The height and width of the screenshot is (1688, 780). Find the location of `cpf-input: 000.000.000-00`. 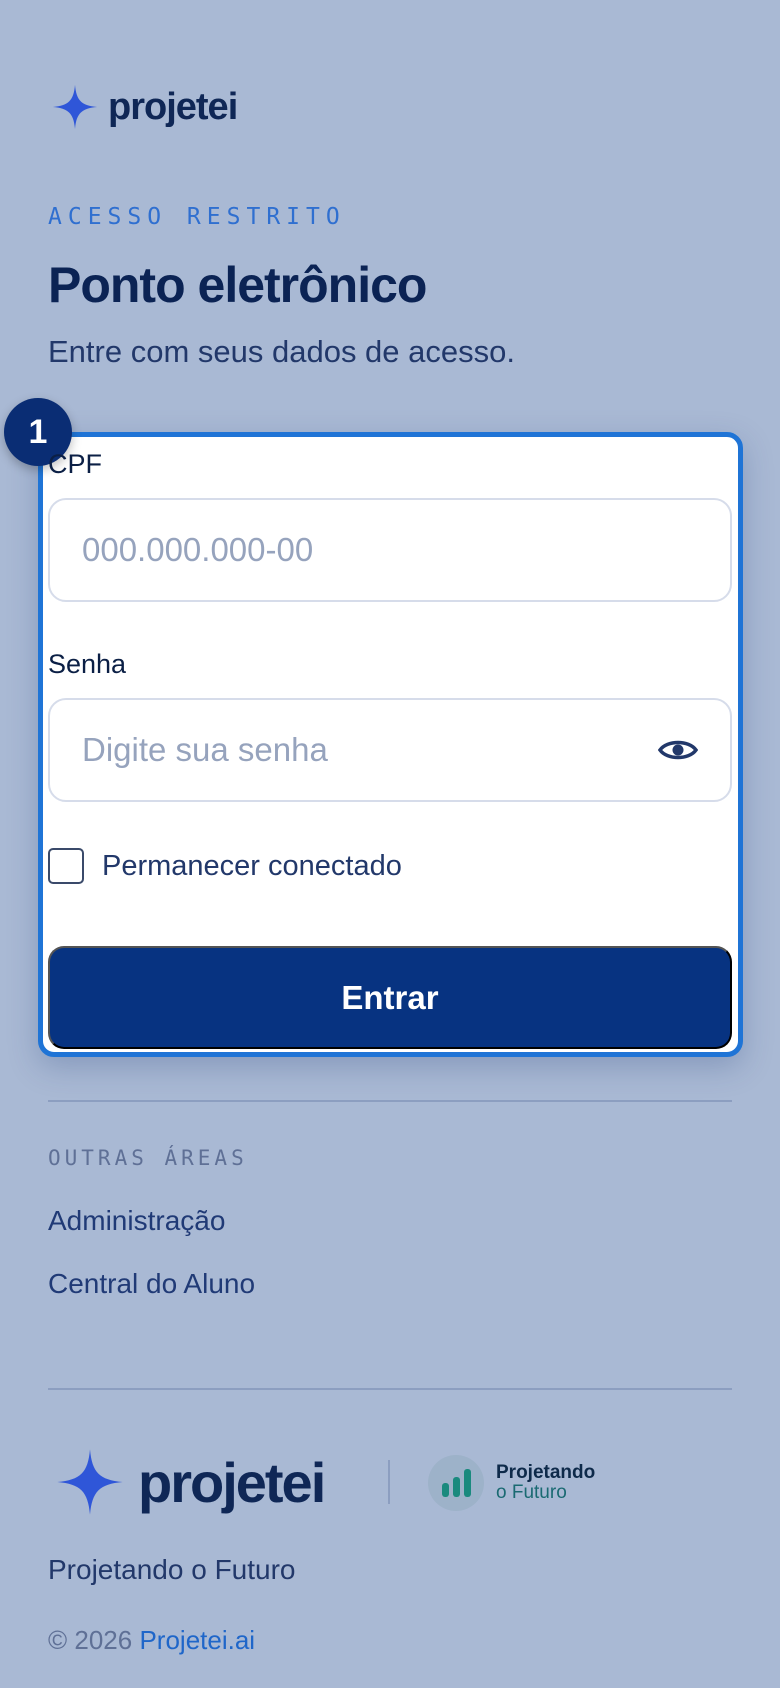

cpf-input: 000.000.000-00 is located at coordinates (390, 550).